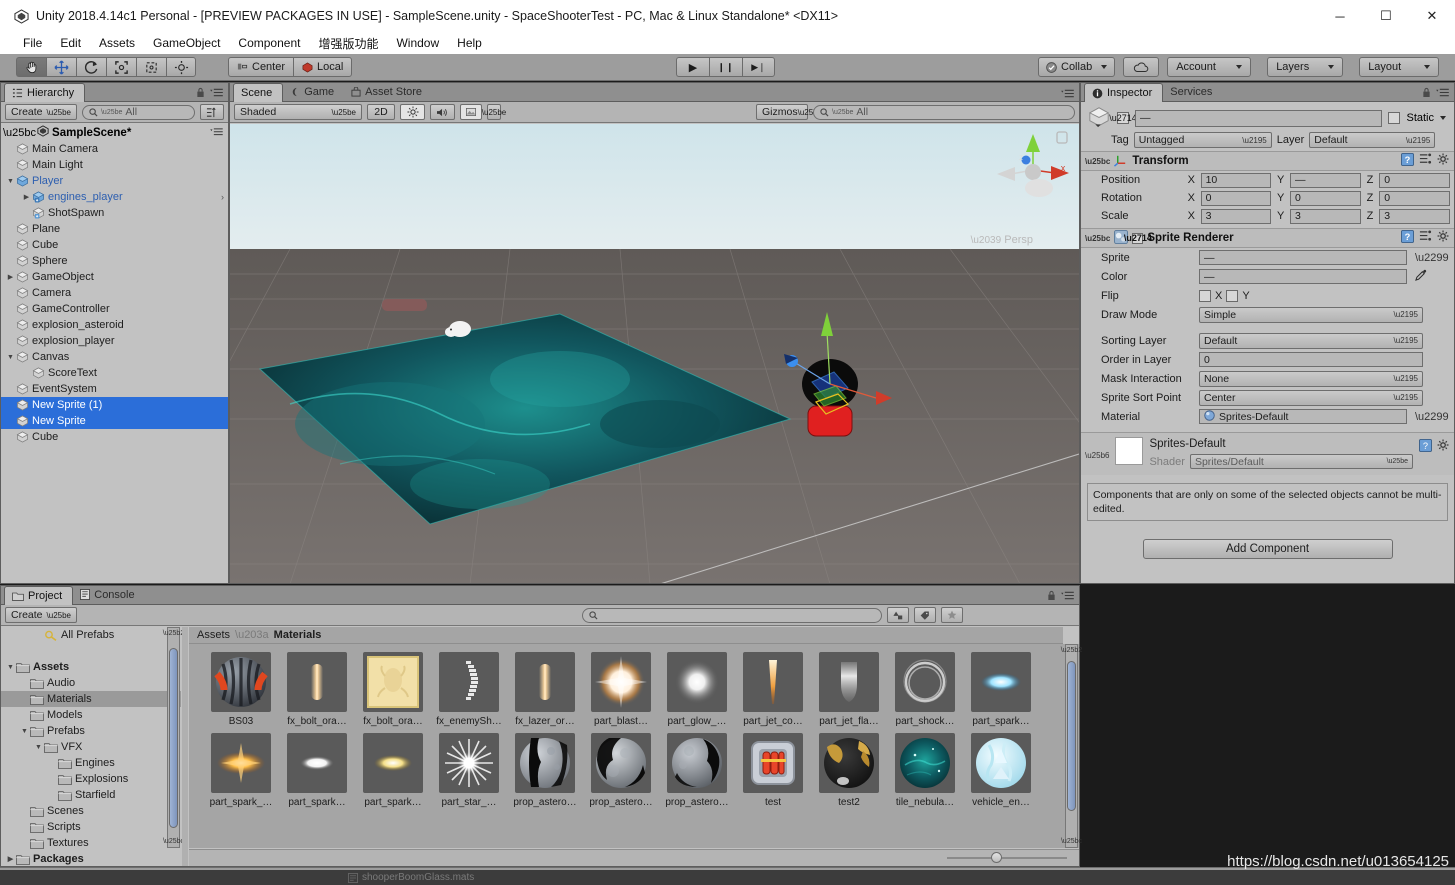 The image size is (1455, 885). Describe the element at coordinates (114, 421) in the screenshot. I see `hierarchy-item-new-sprite: New Sprite` at that location.